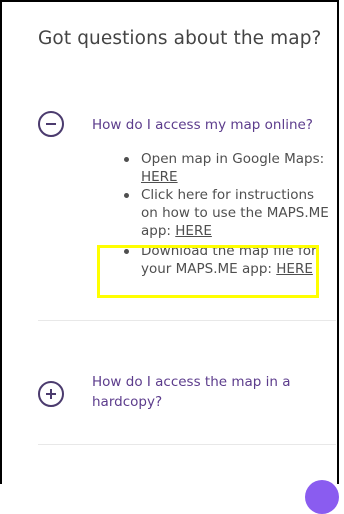 The height and width of the screenshot is (514, 344). Describe the element at coordinates (228, 168) in the screenshot. I see `list-item: Open map in Google Maps: HERE` at that location.